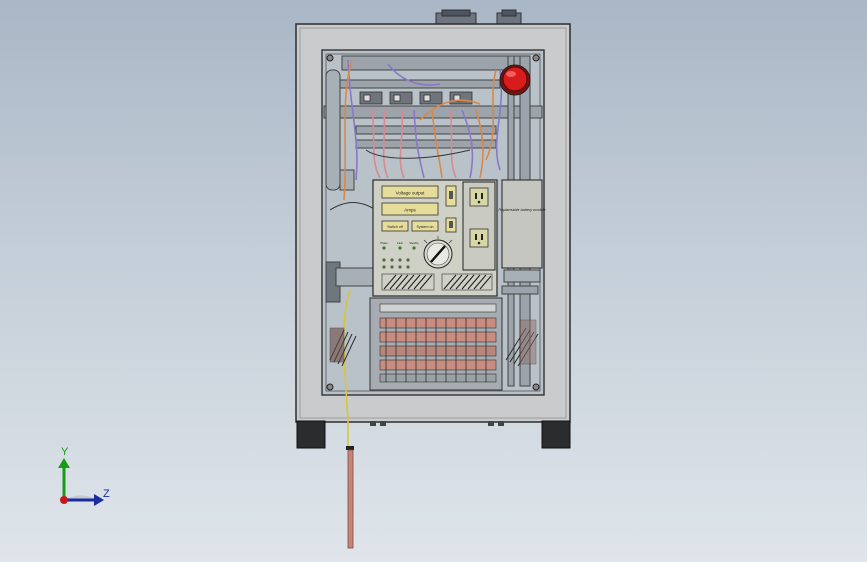 The image size is (867, 562). Describe the element at coordinates (384, 243) in the screenshot. I see `led-label-phase: Phase` at that location.